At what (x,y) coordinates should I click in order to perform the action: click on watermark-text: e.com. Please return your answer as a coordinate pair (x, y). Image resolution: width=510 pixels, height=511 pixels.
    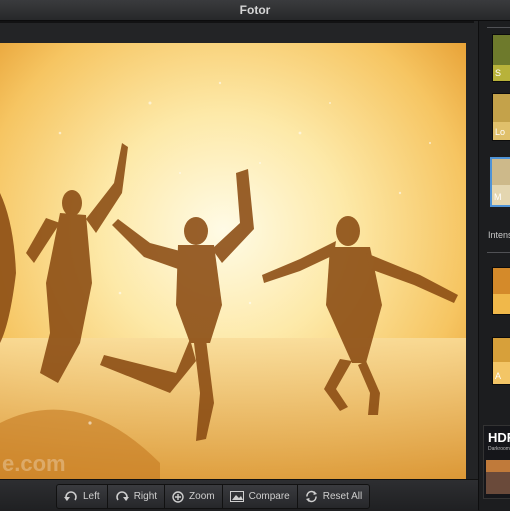
    Looking at the image, I should click on (34, 463).